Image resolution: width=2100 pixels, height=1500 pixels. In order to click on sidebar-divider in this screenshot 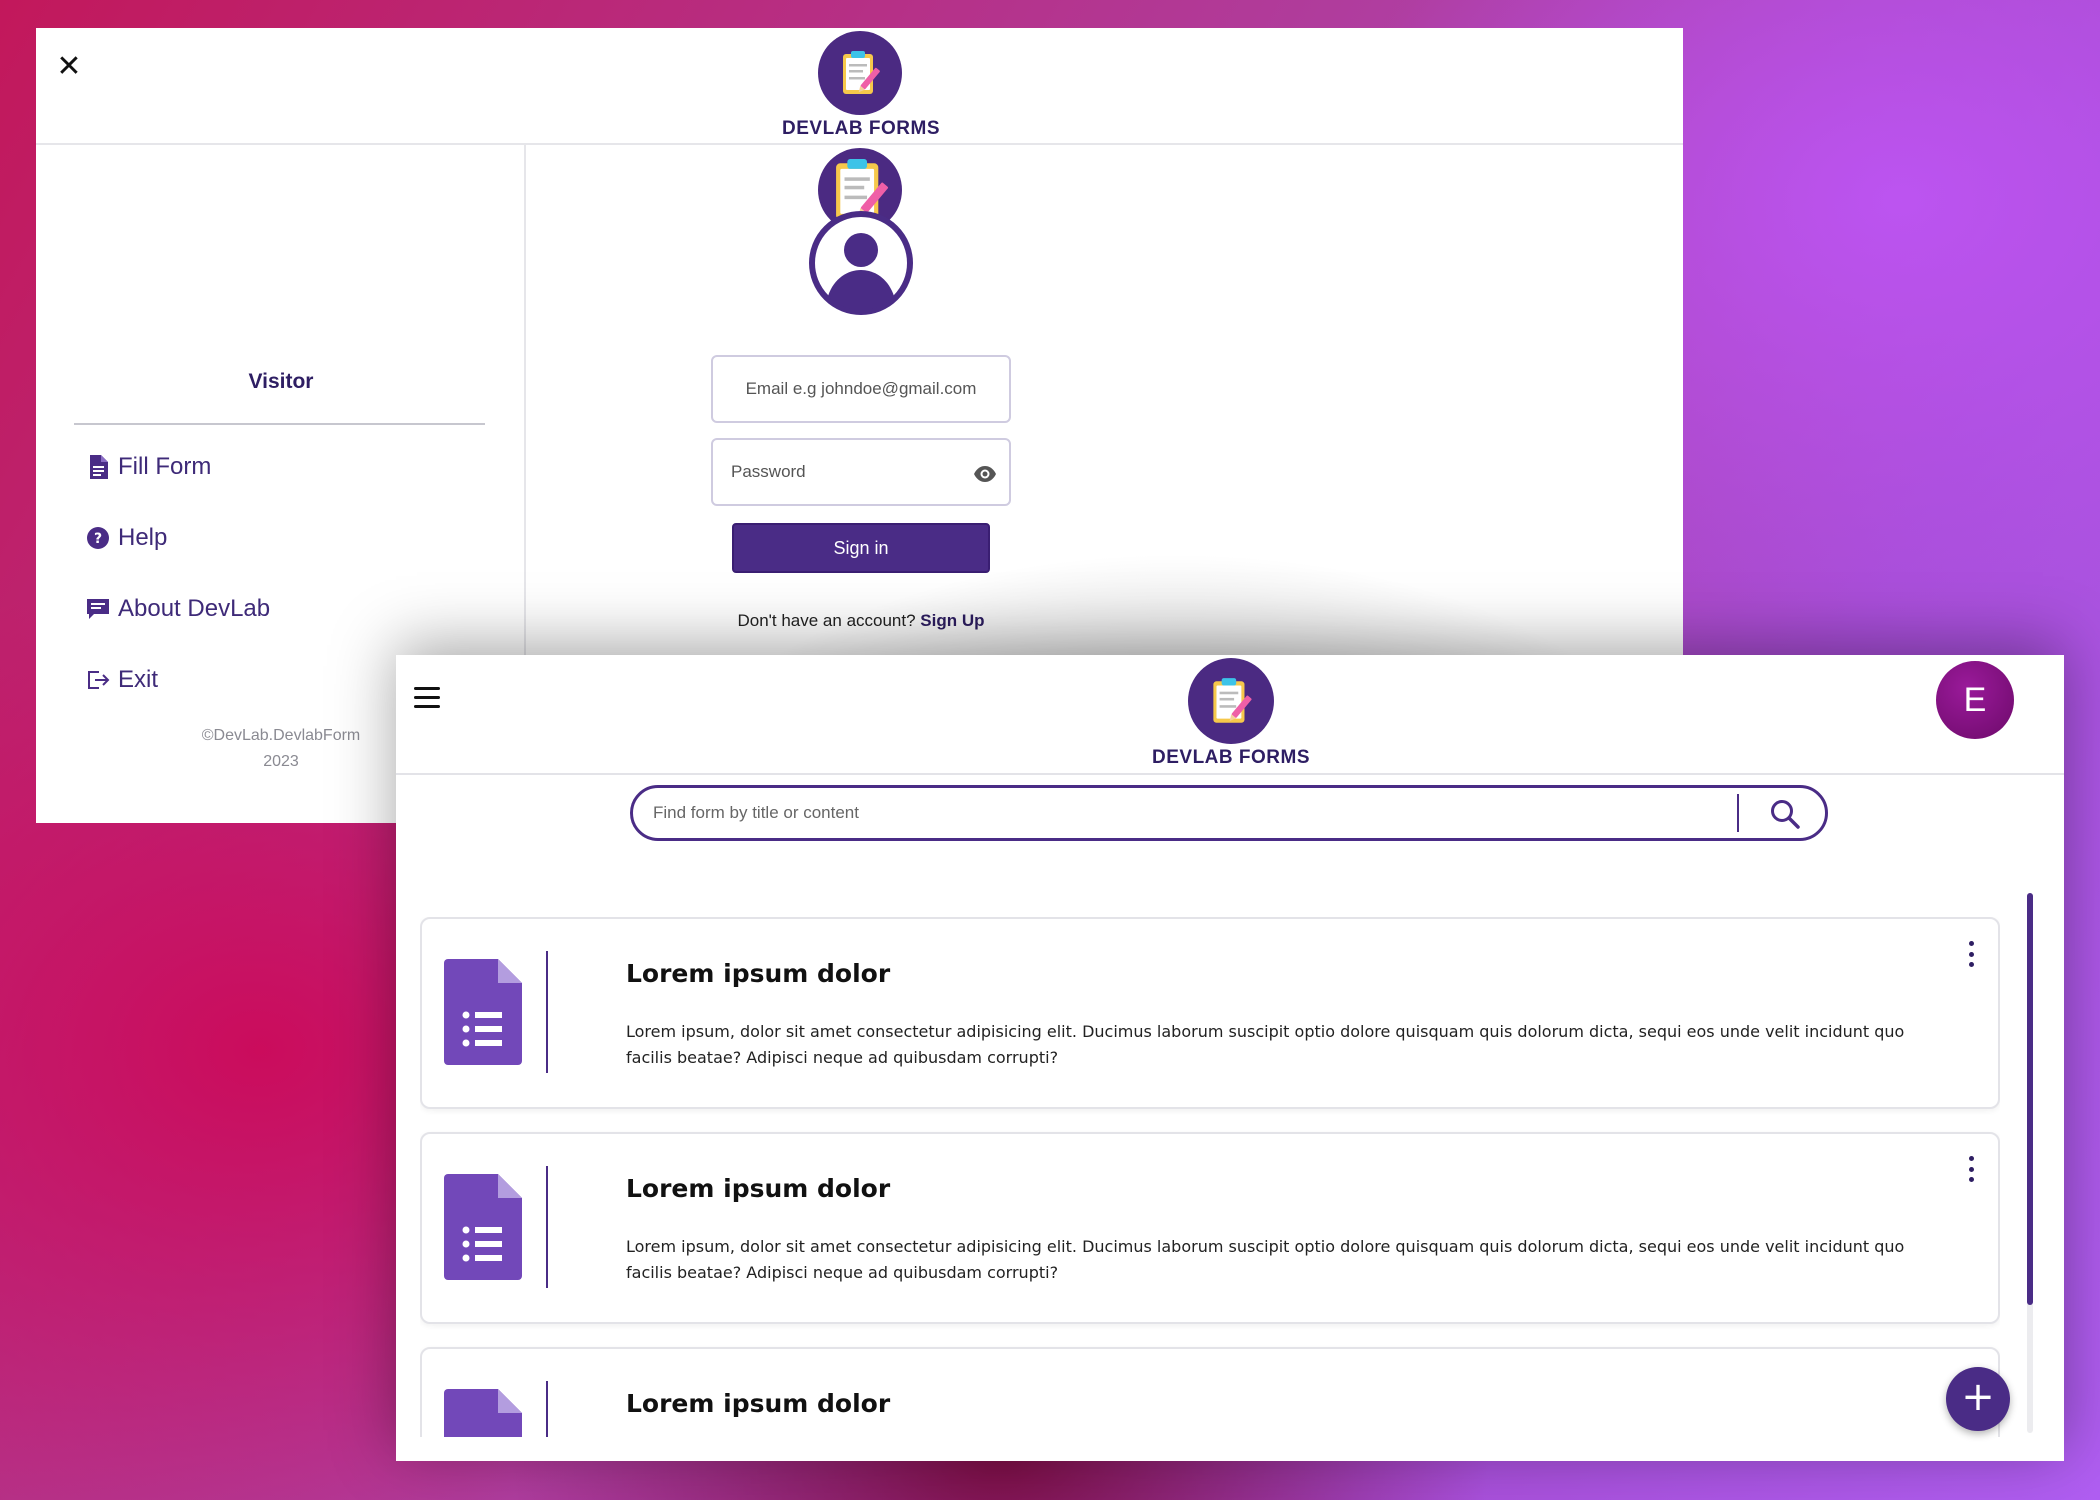, I will do `click(279, 424)`.